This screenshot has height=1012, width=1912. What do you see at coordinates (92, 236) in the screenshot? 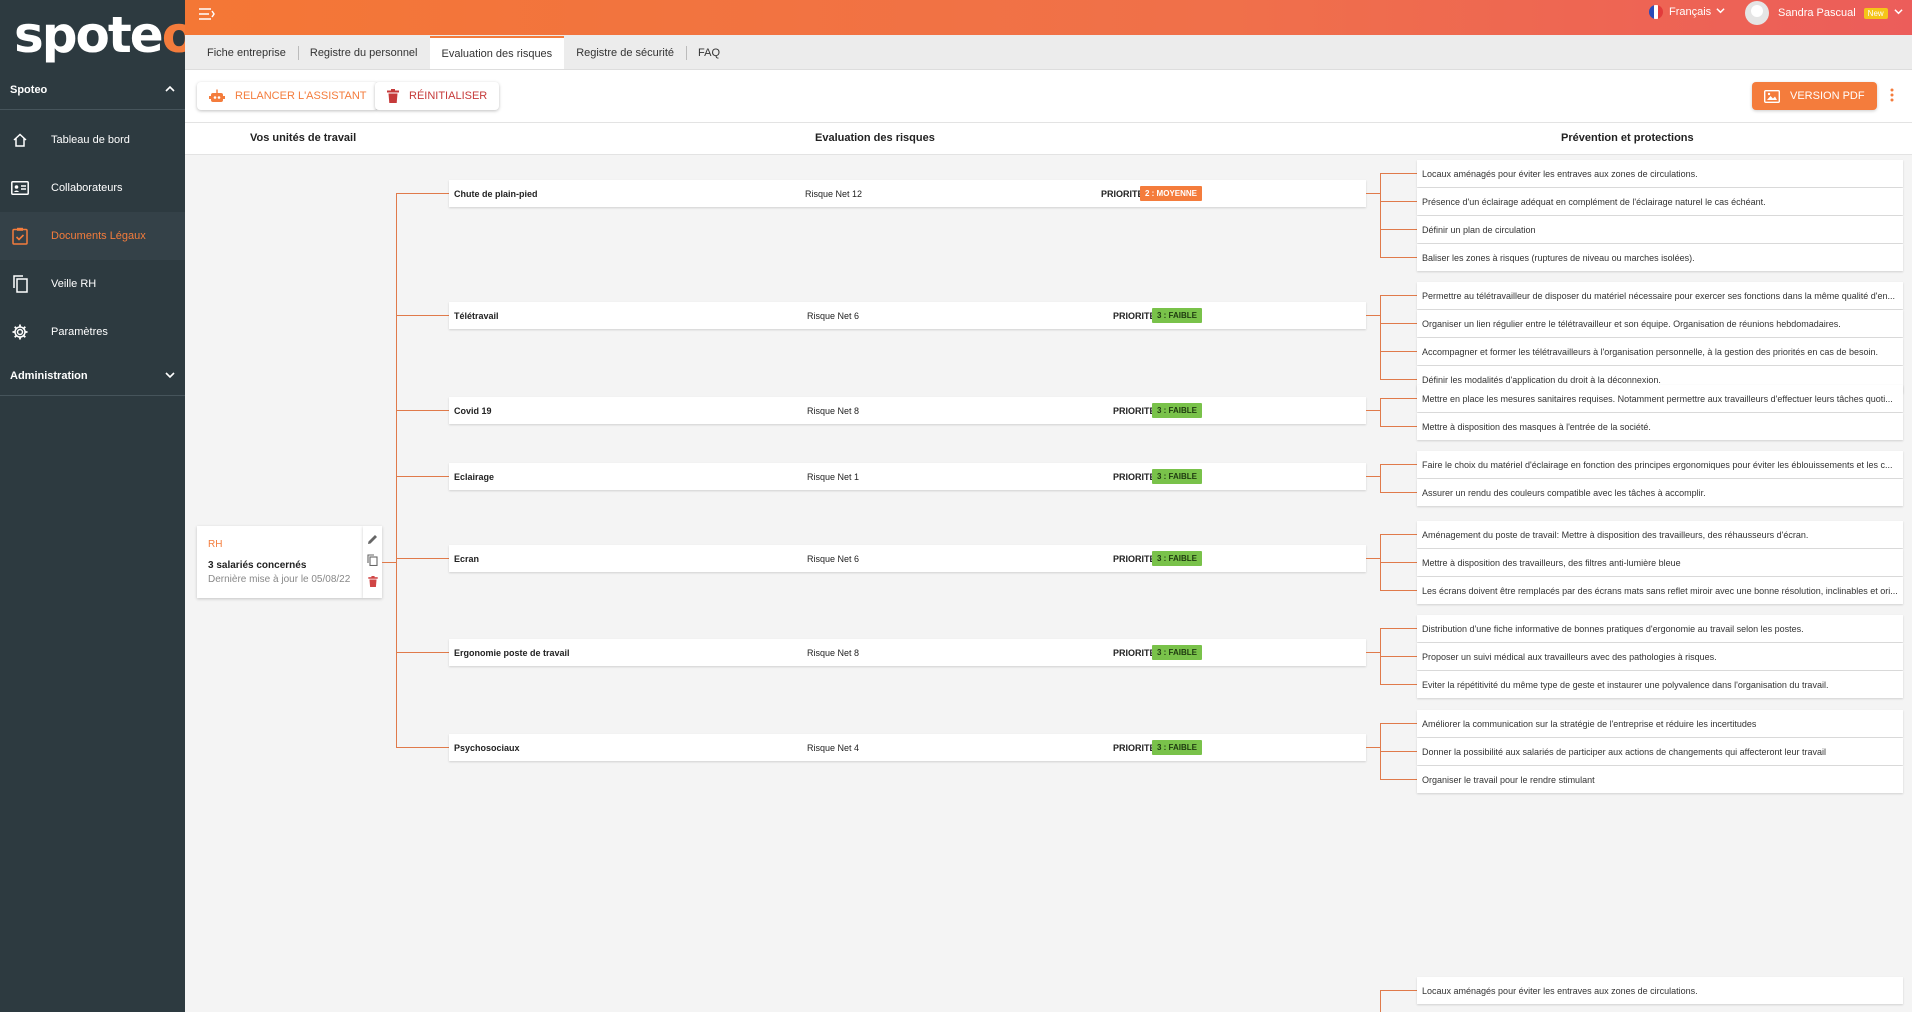
I see `sidebar-item-documents-légaux: Documents Légaux` at bounding box center [92, 236].